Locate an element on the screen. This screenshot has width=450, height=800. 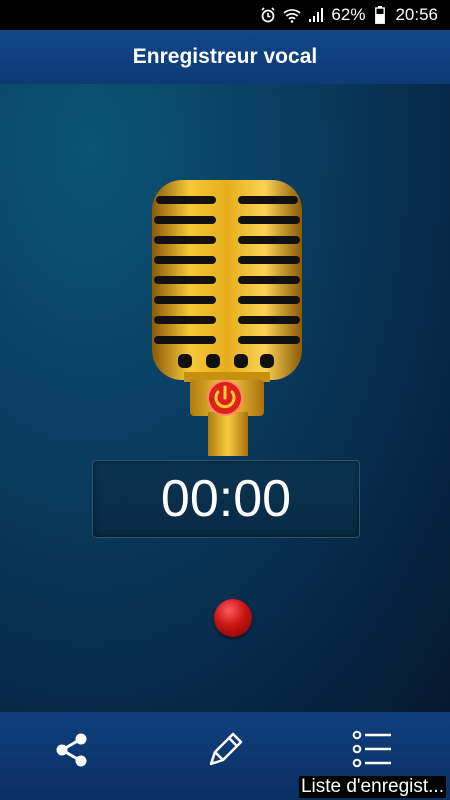
signal-icon is located at coordinates (316, 15).